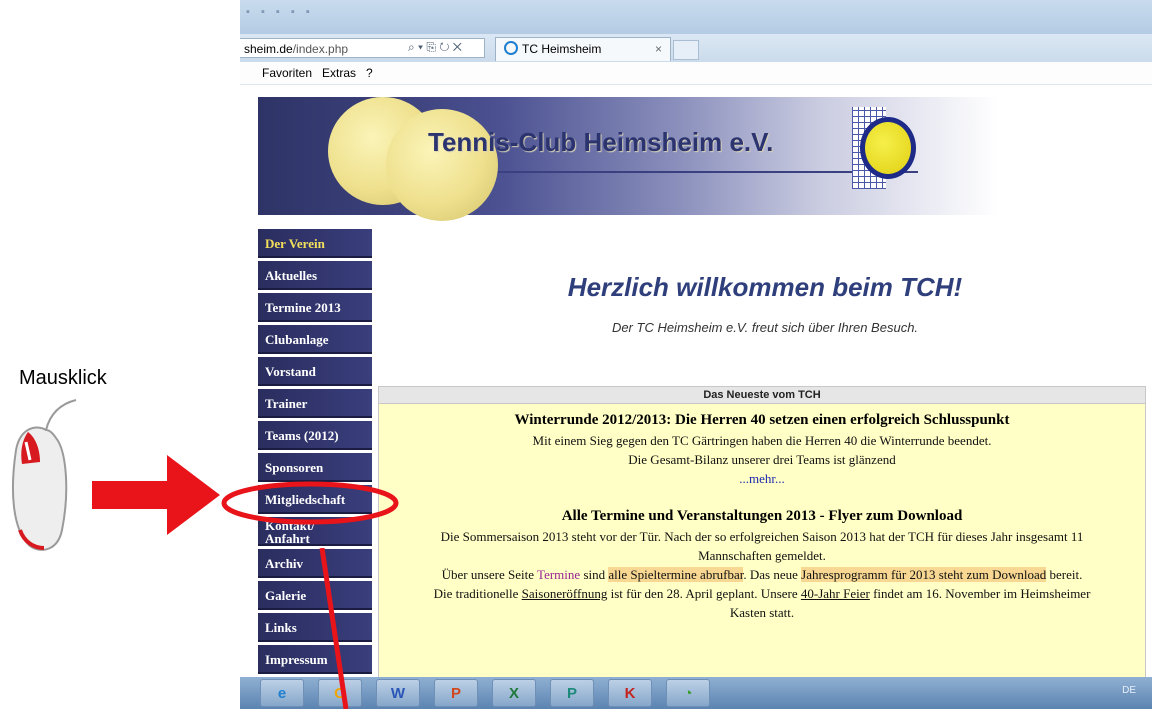  What do you see at coordinates (676, 574) in the screenshot?
I see `highlighted-text: alle Spieltermine abrufbar` at bounding box center [676, 574].